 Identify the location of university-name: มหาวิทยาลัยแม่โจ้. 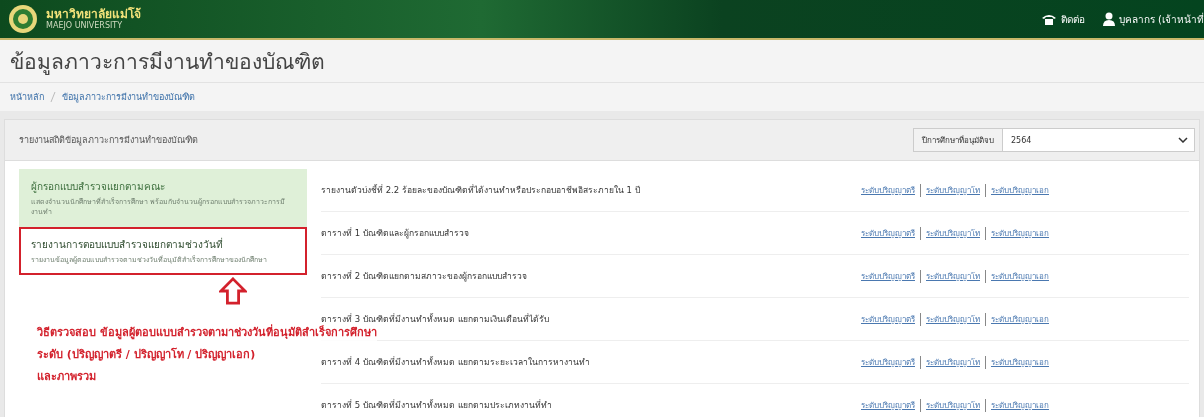
(93, 14).